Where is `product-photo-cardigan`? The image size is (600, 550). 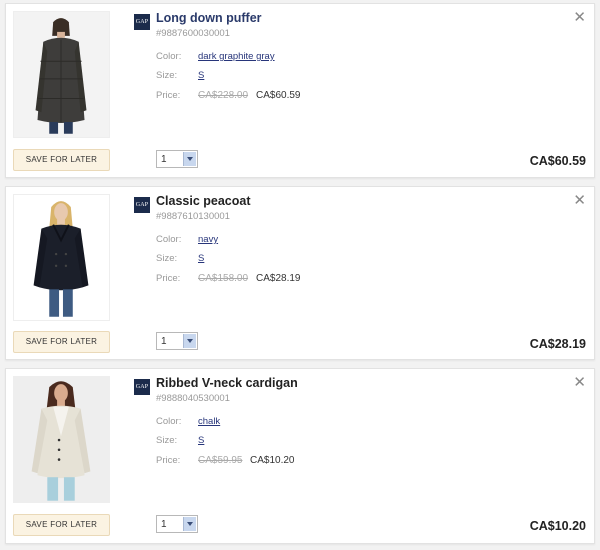
product-photo-cardigan is located at coordinates (61, 439).